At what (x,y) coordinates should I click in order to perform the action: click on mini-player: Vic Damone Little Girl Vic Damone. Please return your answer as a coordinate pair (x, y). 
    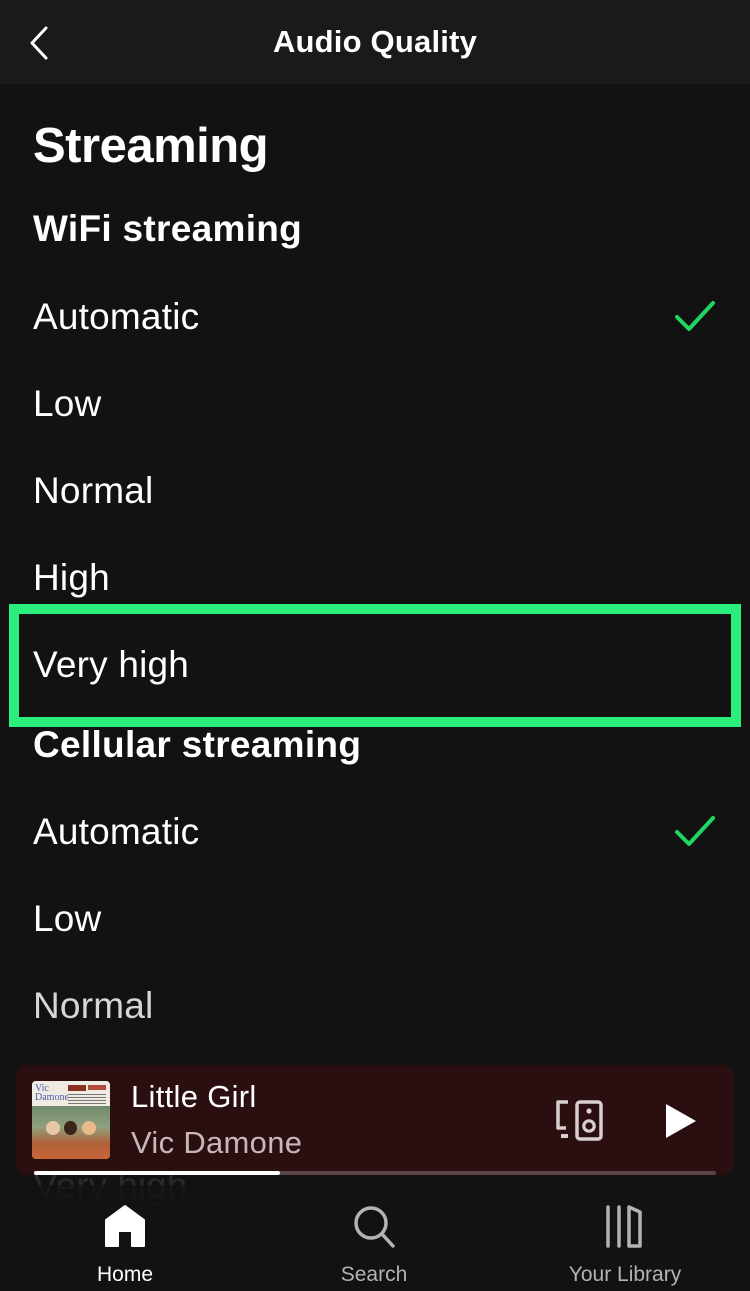
    Looking at the image, I should click on (375, 1120).